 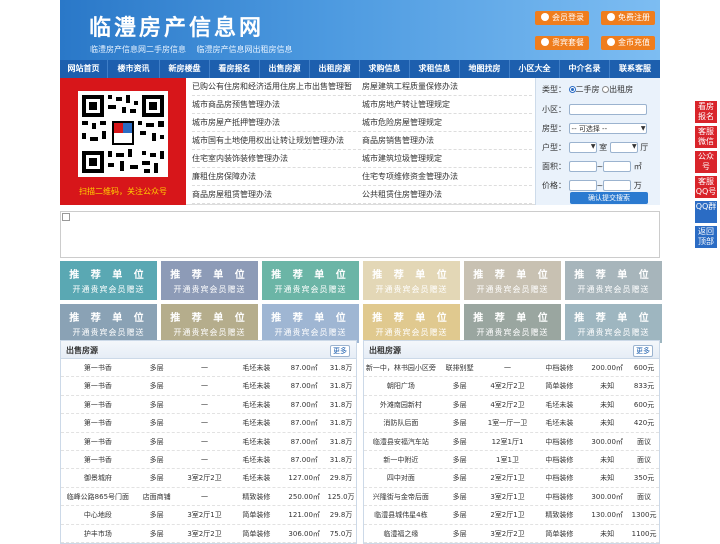 What do you see at coordinates (98, 514) in the screenshot?
I see `table-cell: 中心地段` at bounding box center [98, 514].